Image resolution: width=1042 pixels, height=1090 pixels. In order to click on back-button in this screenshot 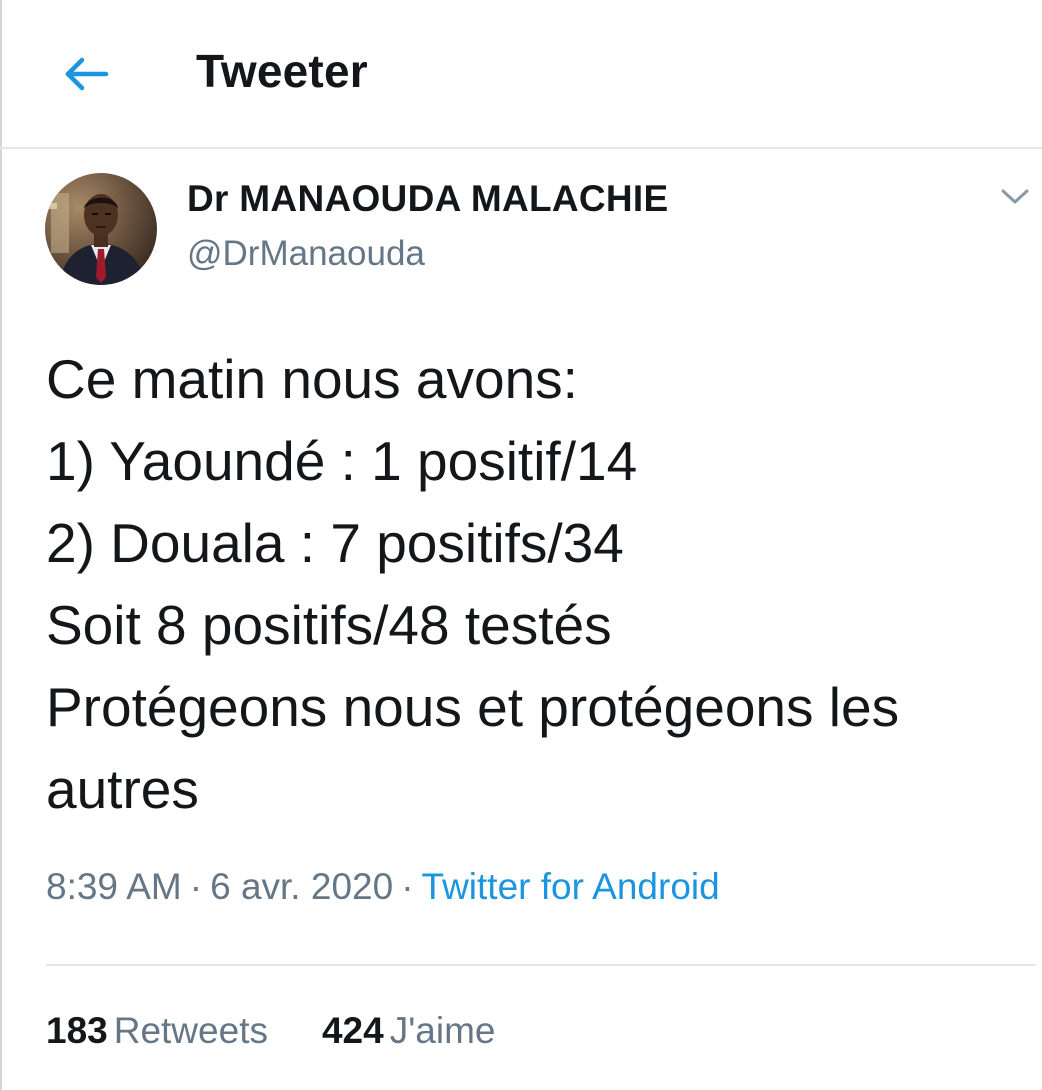, I will do `click(86, 74)`.